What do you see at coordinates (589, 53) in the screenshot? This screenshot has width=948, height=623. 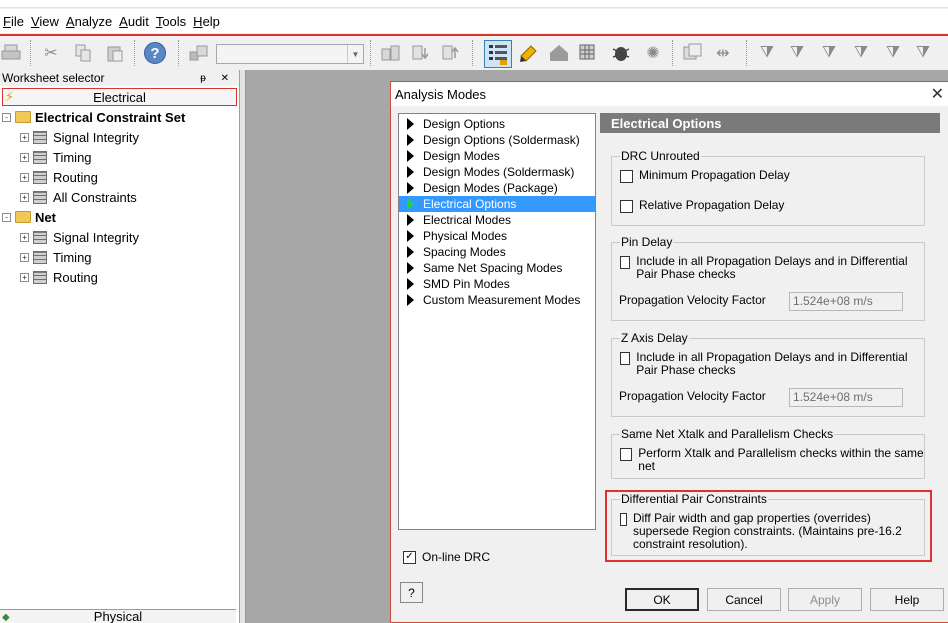 I see `grid-icon` at bounding box center [589, 53].